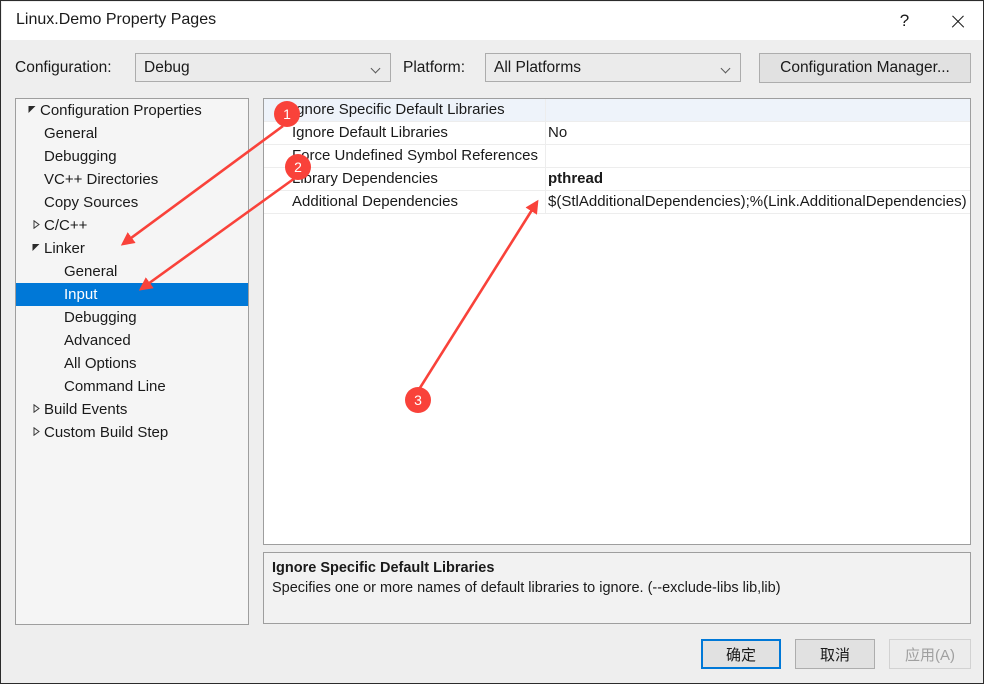  Describe the element at coordinates (434, 67) in the screenshot. I see `platform-label: Platform:` at that location.